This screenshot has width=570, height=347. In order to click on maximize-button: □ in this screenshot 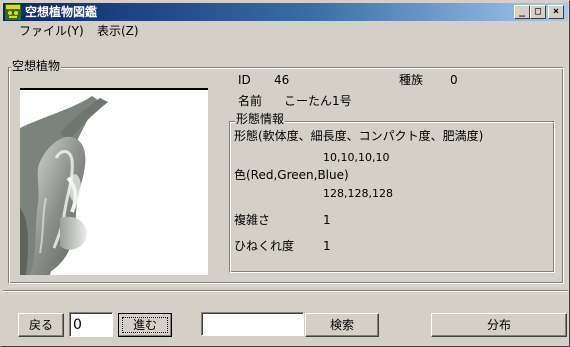, I will do `click(538, 12)`.